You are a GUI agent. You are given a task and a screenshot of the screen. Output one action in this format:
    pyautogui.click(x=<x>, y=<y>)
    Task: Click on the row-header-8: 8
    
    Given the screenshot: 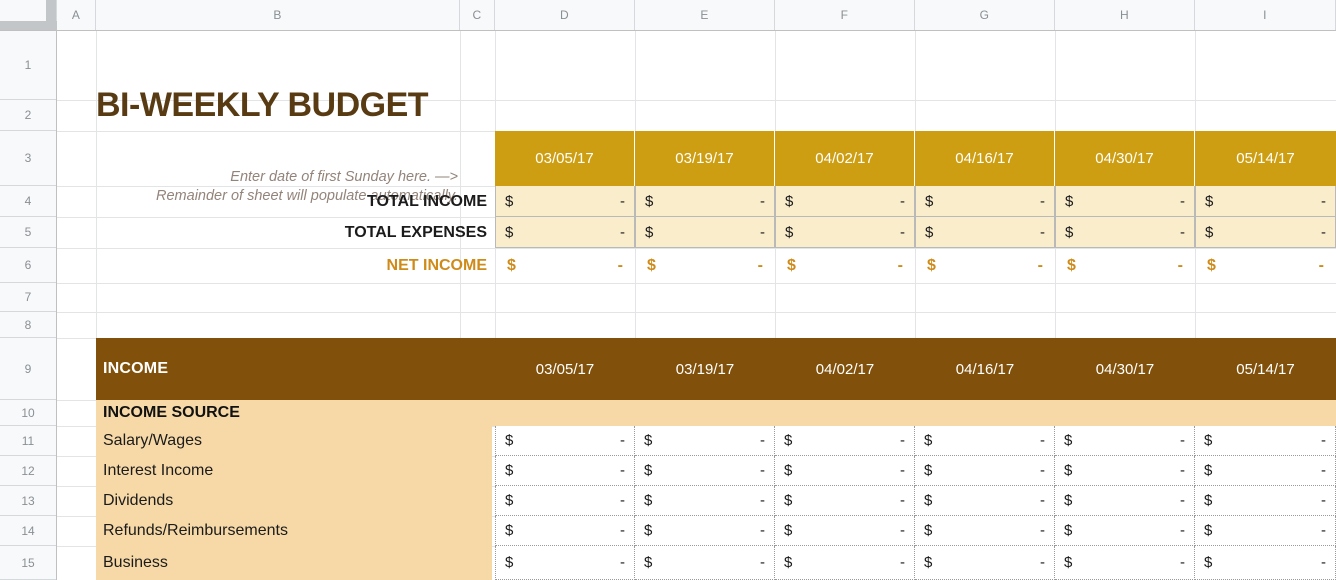 What is the action you would take?
    pyautogui.click(x=28, y=325)
    